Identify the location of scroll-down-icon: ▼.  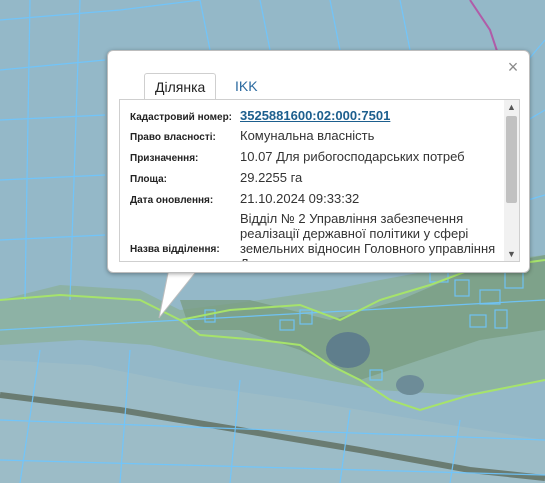
(511, 254).